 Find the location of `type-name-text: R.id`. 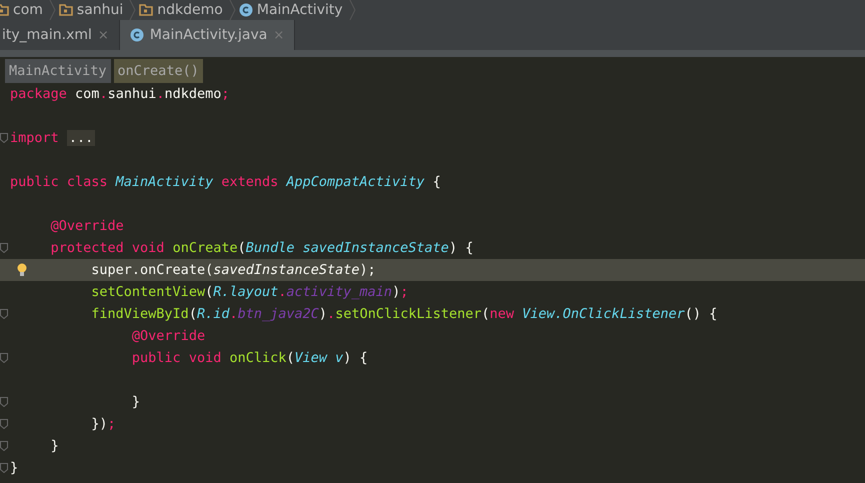

type-name-text: R.id is located at coordinates (213, 314).